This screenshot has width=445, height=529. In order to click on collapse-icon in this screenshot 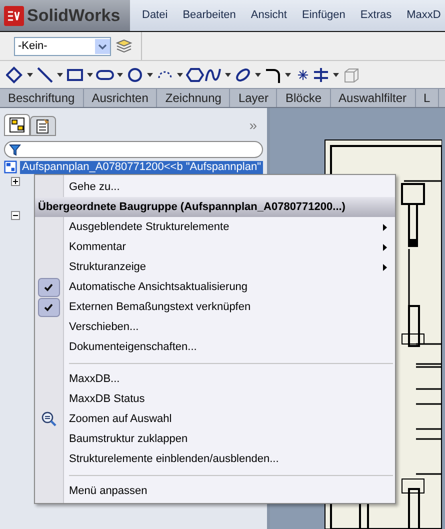, I will do `click(15, 215)`.